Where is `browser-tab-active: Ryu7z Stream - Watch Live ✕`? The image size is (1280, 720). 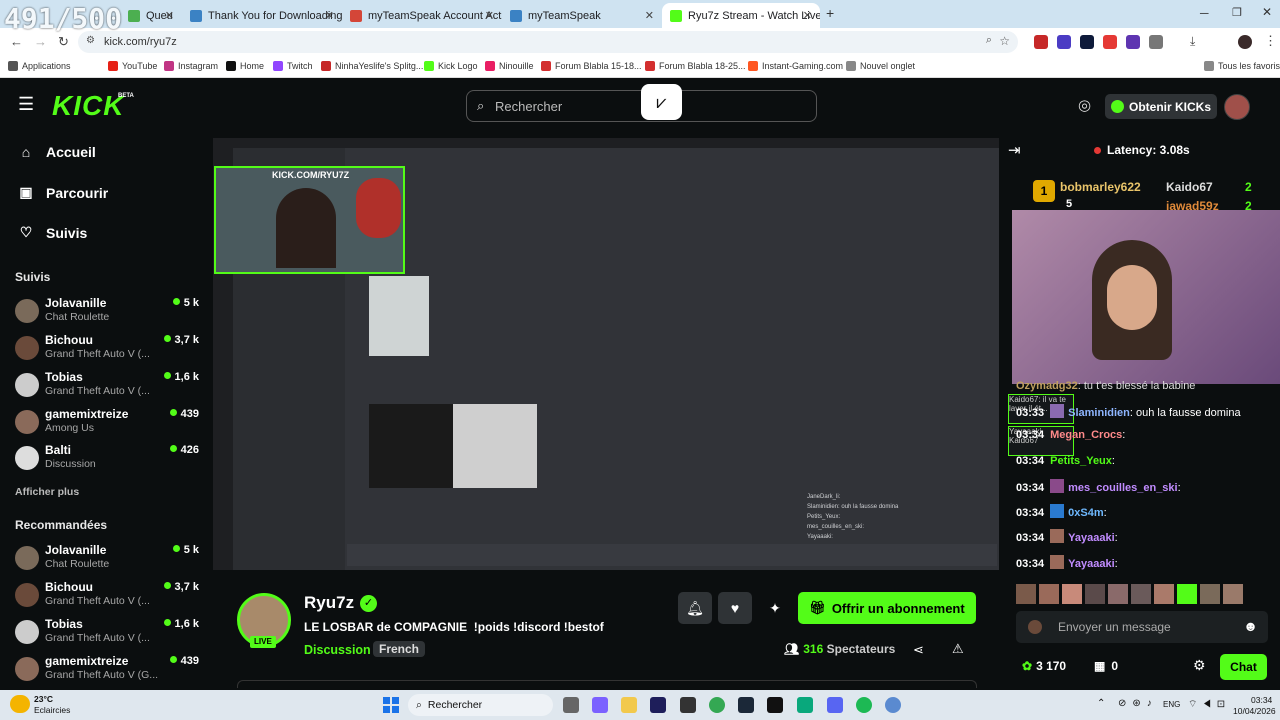 browser-tab-active: Ryu7z Stream - Watch Live ✕ is located at coordinates (741, 15).